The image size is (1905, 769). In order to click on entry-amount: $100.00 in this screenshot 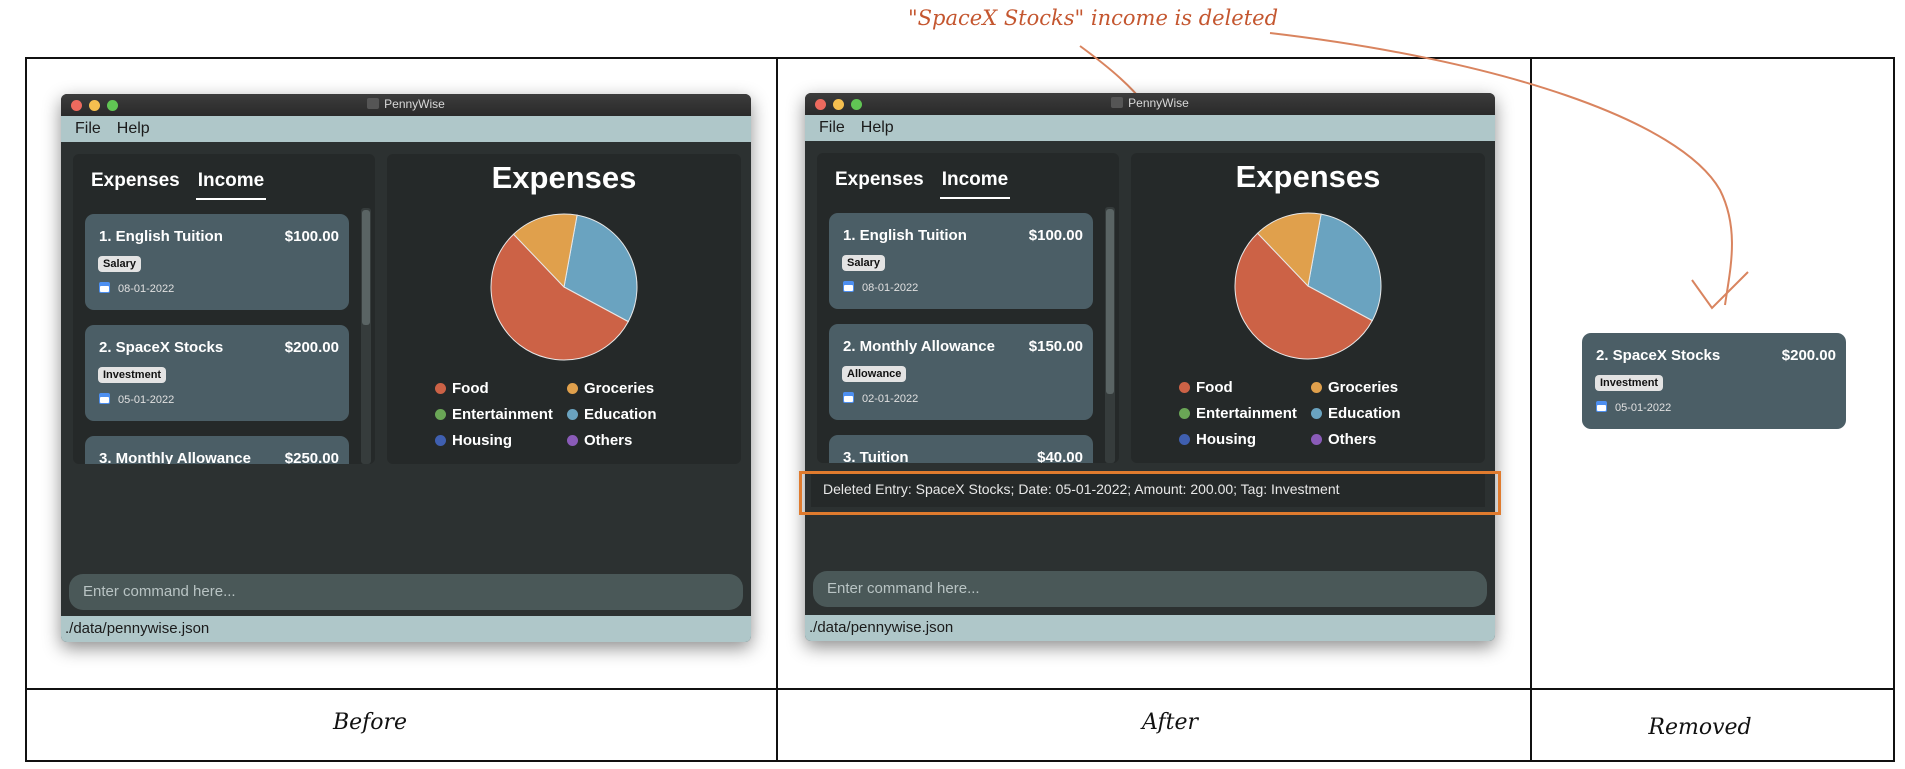, I will do `click(1055, 235)`.